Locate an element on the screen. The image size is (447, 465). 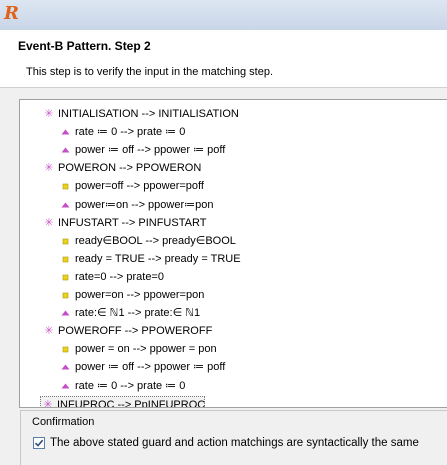
checkmark-icon is located at coordinates (39, 443).